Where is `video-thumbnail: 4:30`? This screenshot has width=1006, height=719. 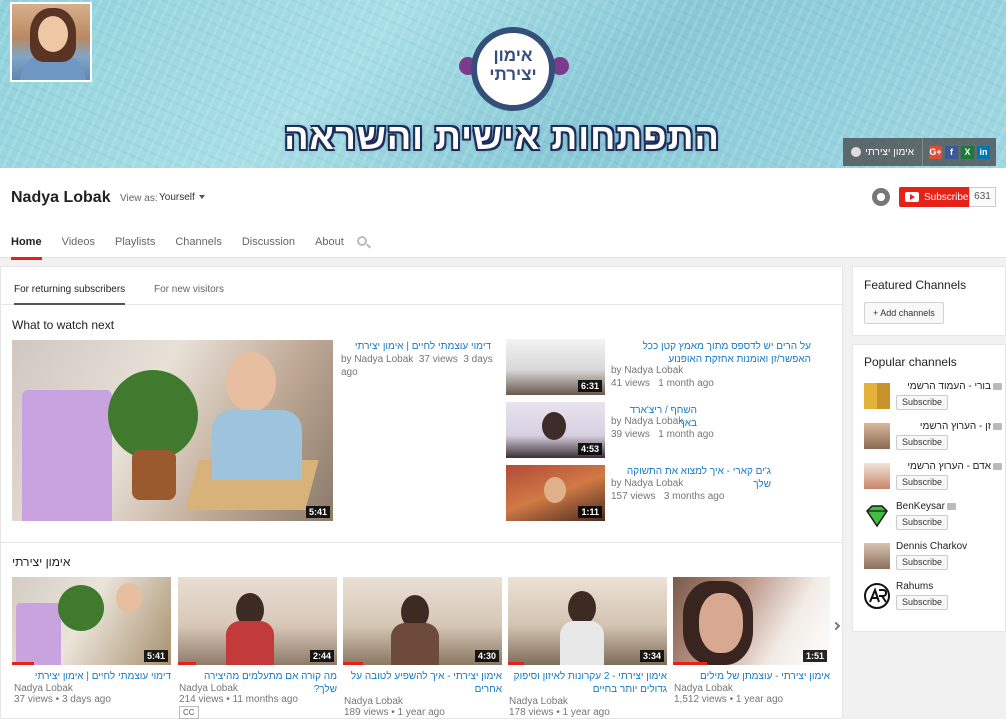 video-thumbnail: 4:30 is located at coordinates (422, 621).